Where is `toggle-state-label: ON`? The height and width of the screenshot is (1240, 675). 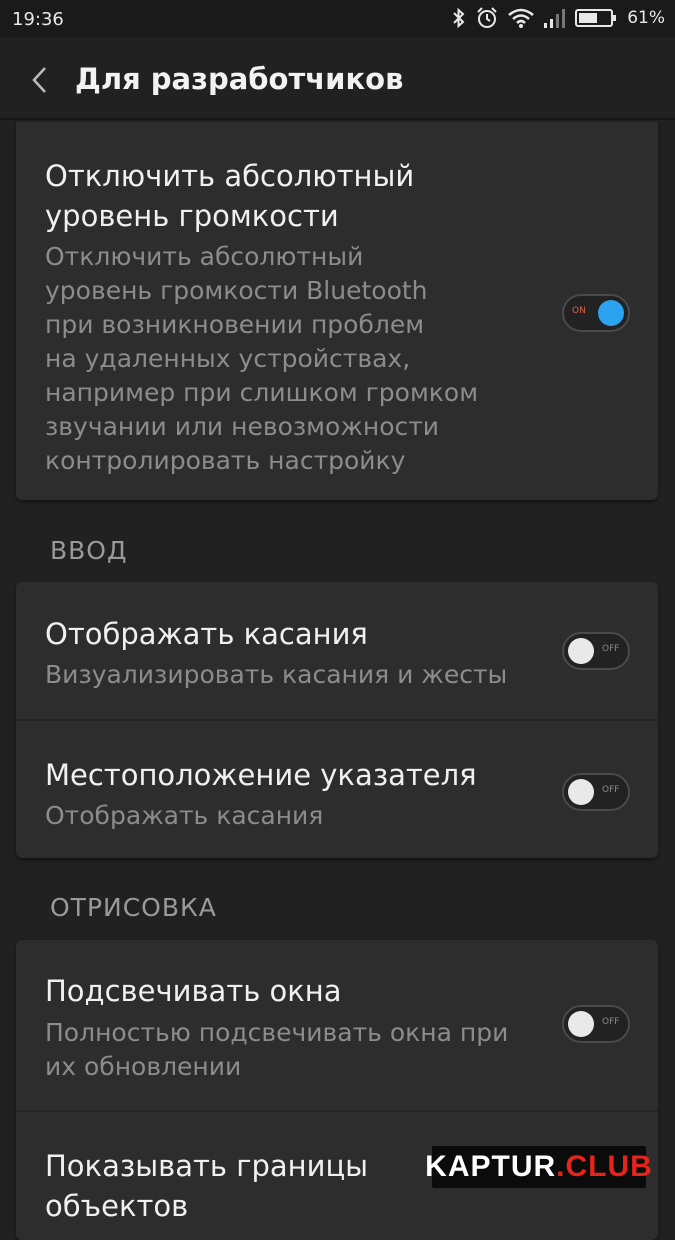 toggle-state-label: ON is located at coordinates (579, 311).